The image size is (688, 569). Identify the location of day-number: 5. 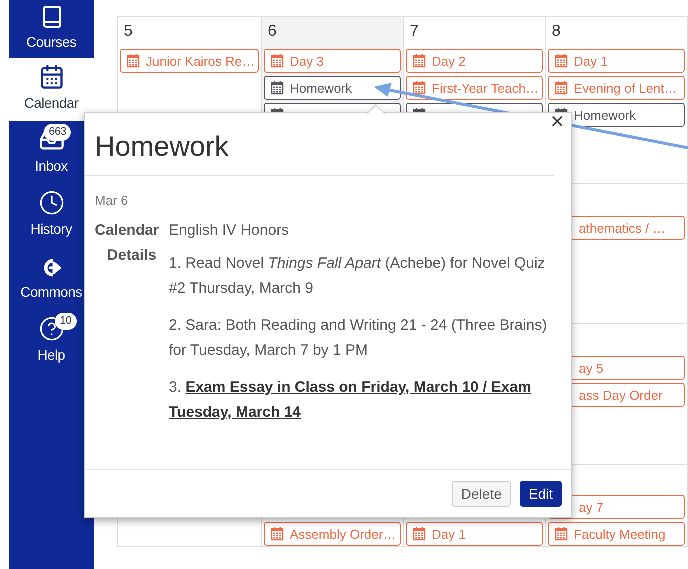
(128, 32).